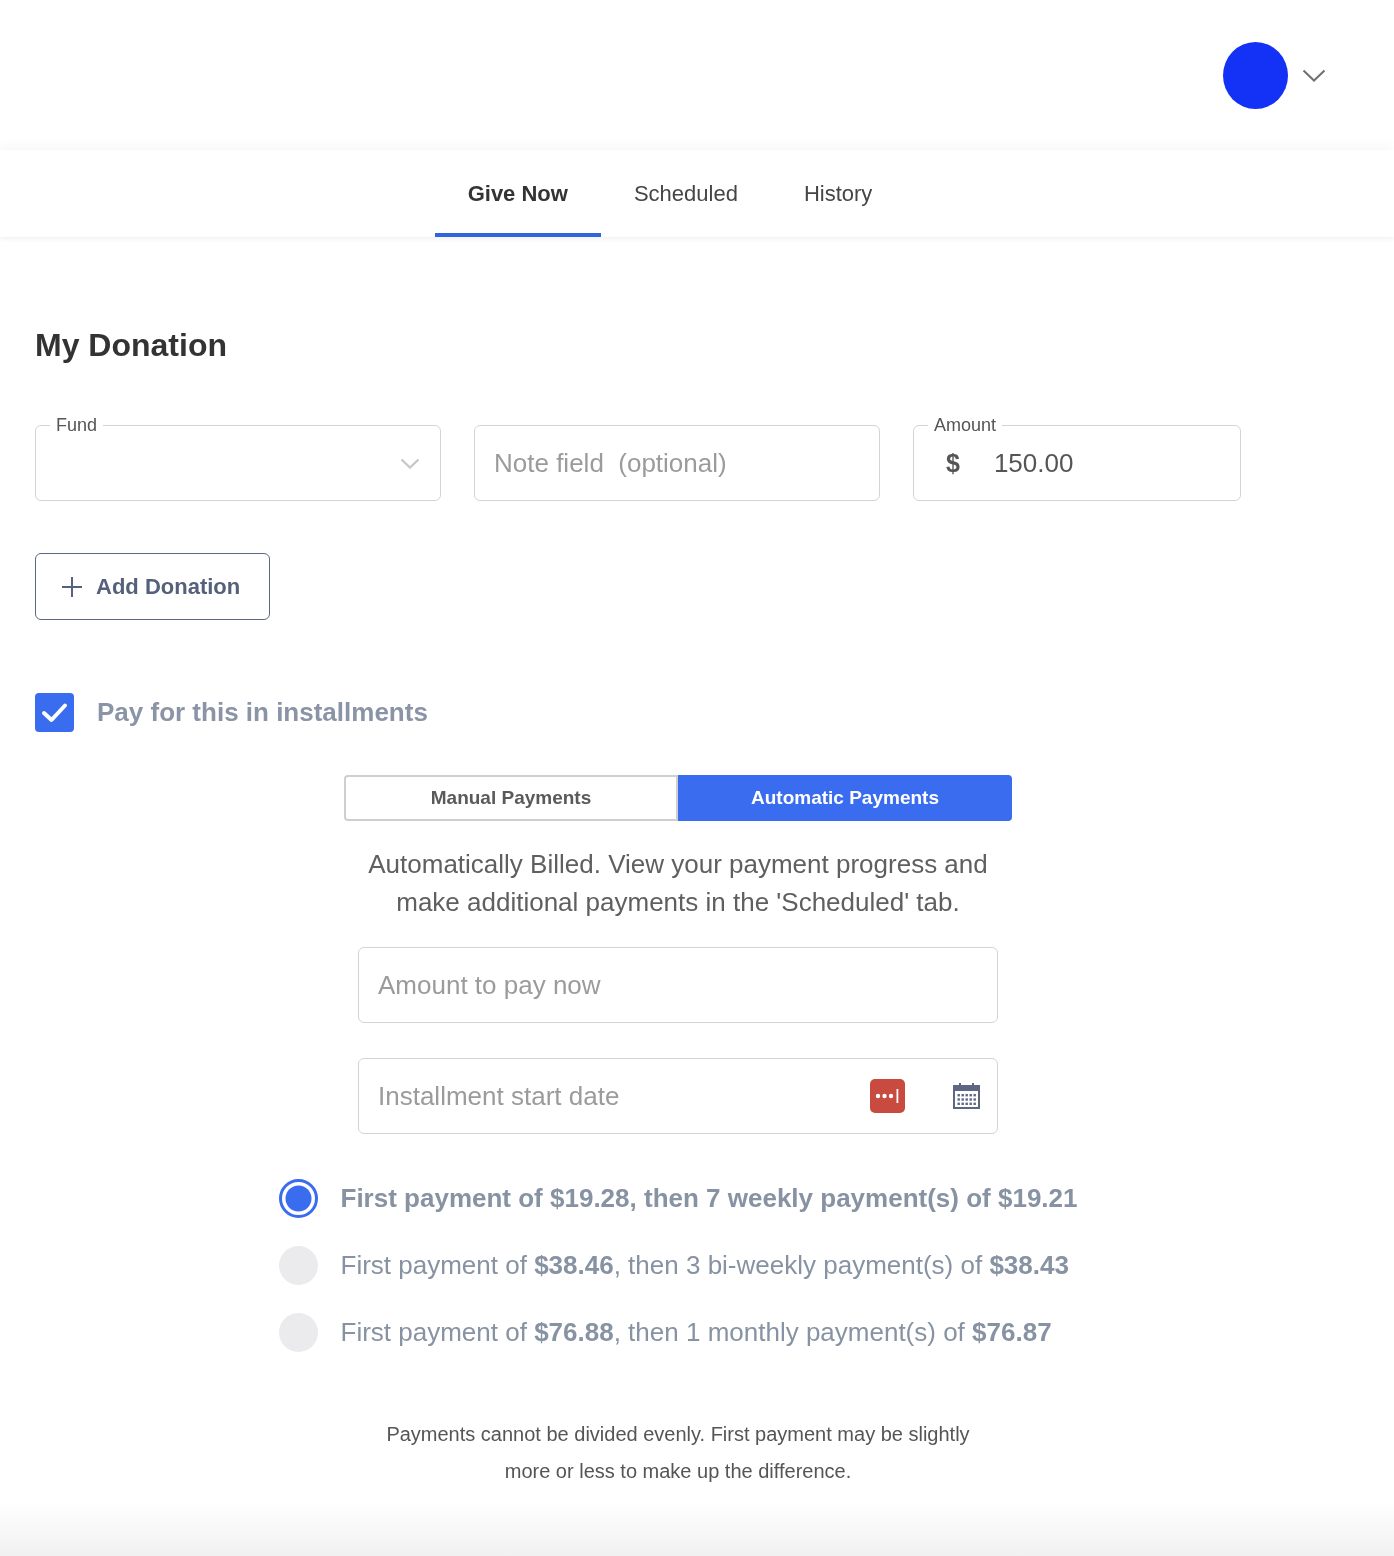 The image size is (1394, 1556). What do you see at coordinates (678, 883) in the screenshot?
I see `description-text: Automatically Billed. View your payment progress and make additional payments in the 'Scheduled' tab.` at bounding box center [678, 883].